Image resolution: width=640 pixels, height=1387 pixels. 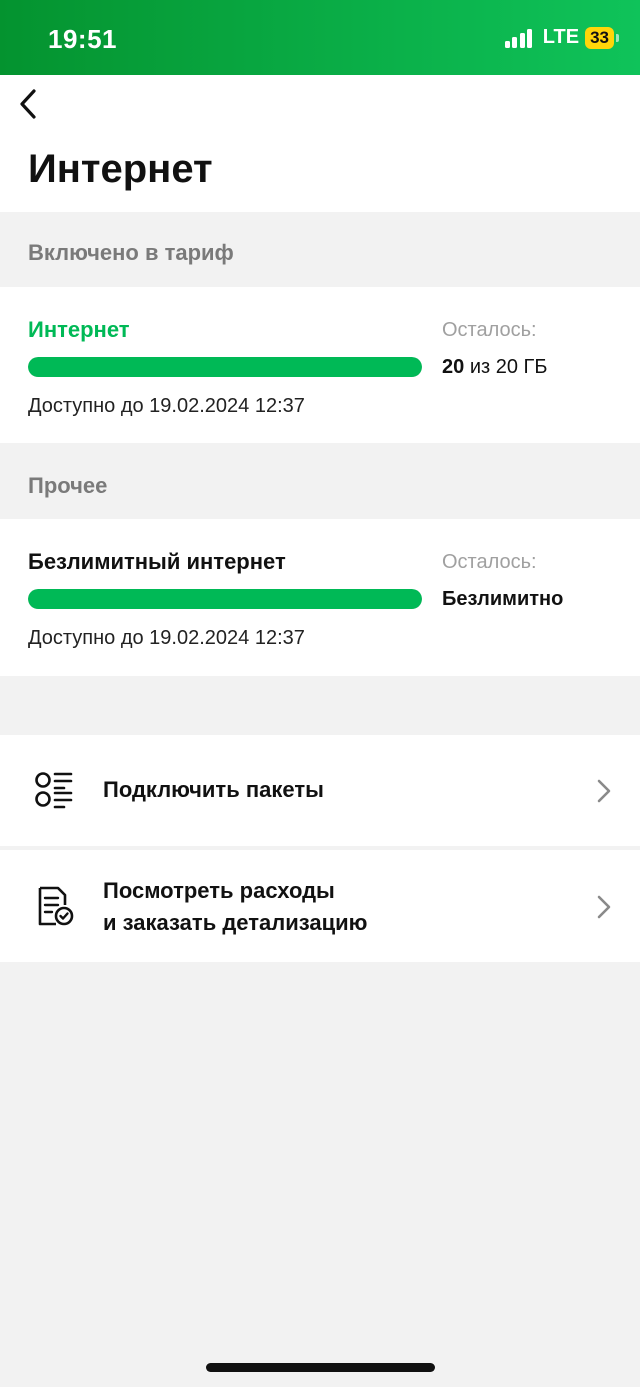 What do you see at coordinates (320, 37) in the screenshot?
I see `status-bar: 19:51 LTE 33` at bounding box center [320, 37].